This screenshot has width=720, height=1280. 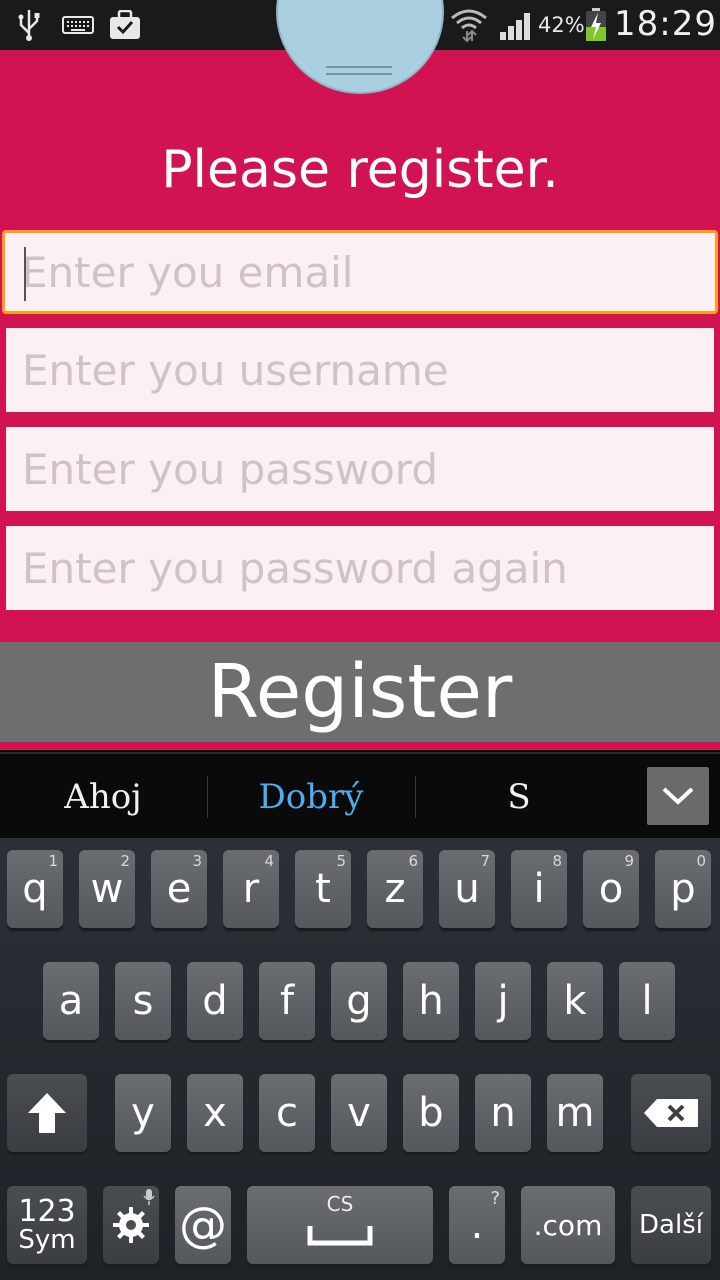 I want to click on username-input, so click(x=368, y=370).